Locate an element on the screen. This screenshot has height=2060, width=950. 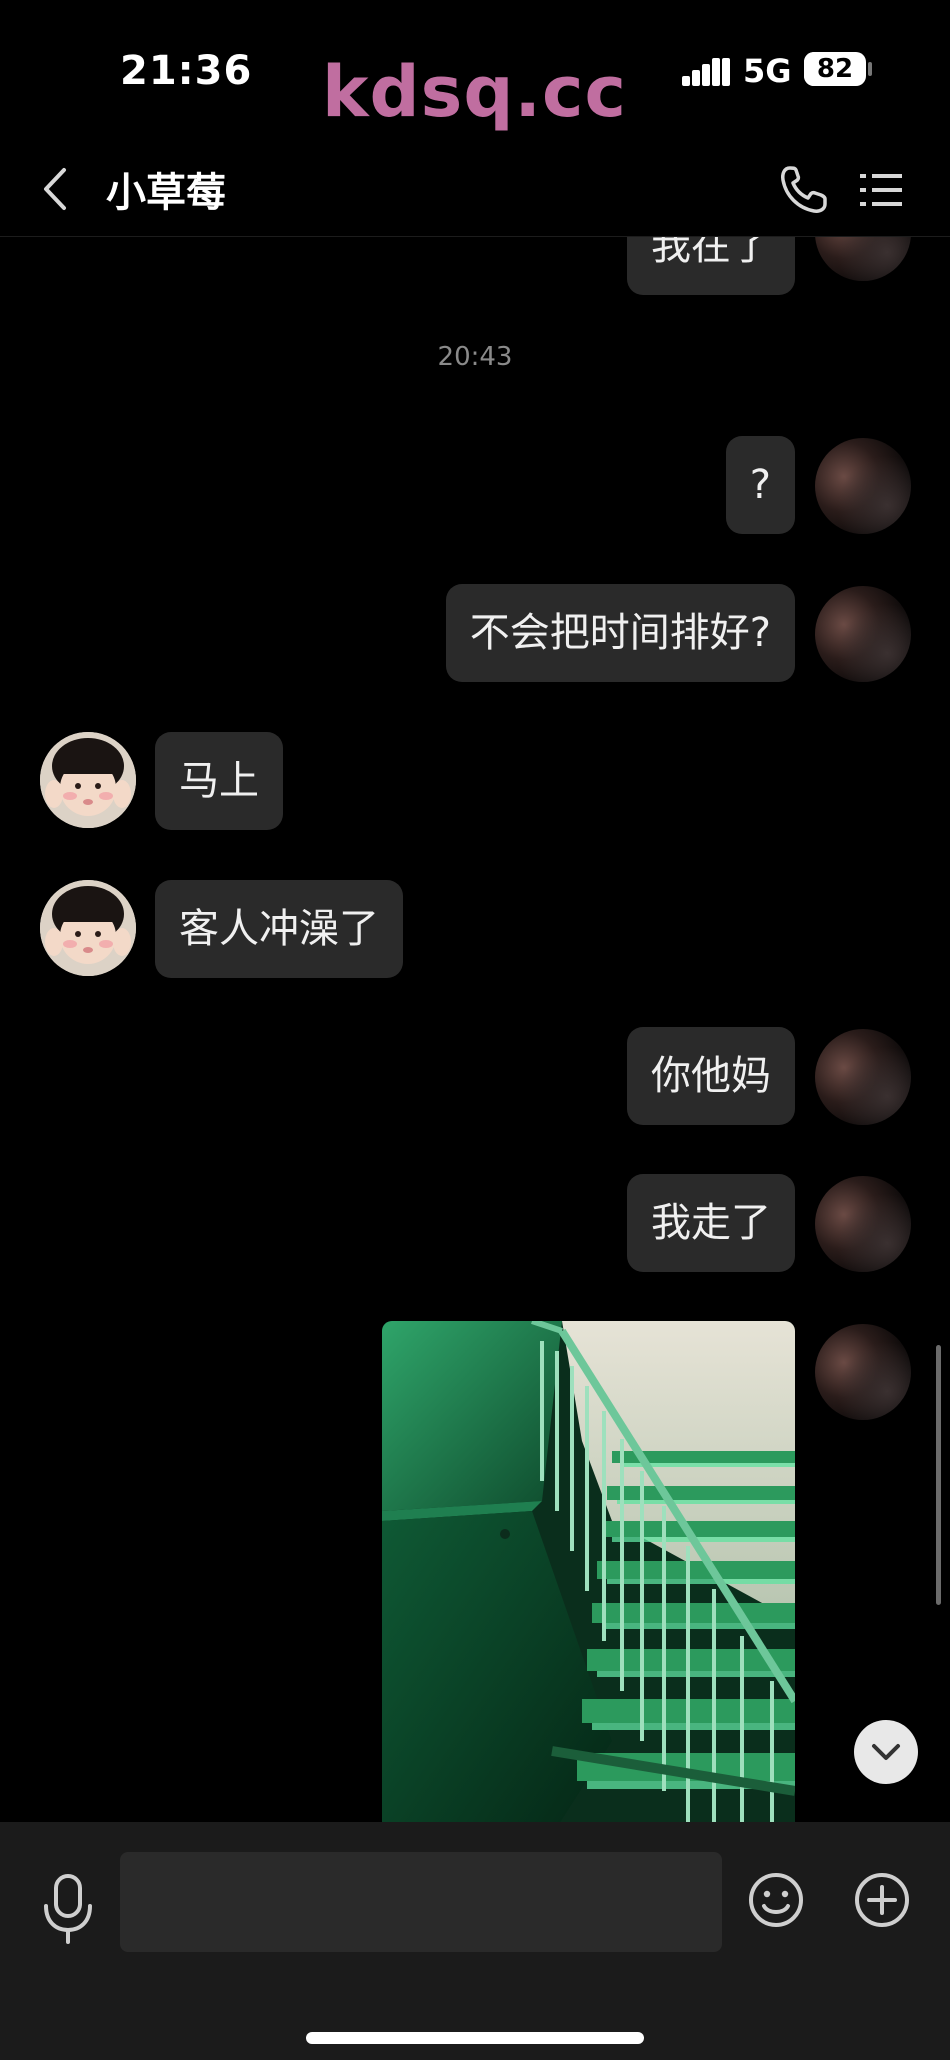
watermark-text: kdsq.cc is located at coordinates (475, 92).